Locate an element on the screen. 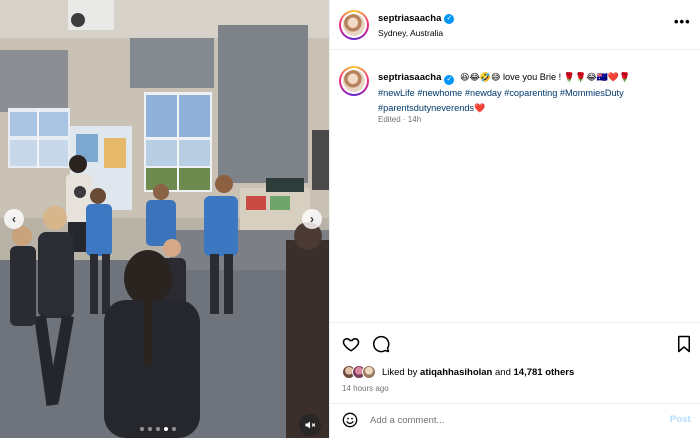  mute-button is located at coordinates (310, 425).